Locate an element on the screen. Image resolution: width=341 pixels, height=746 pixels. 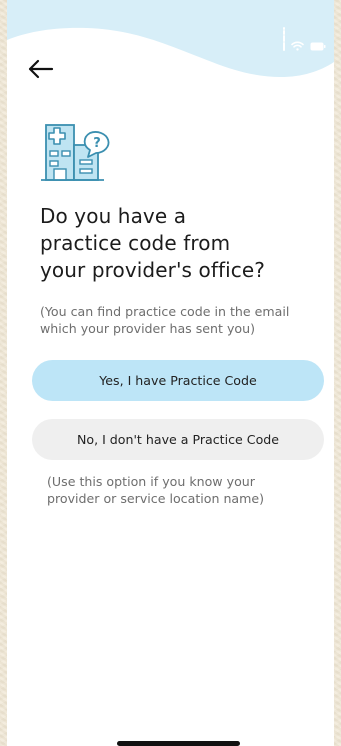
wifi-icon is located at coordinates (297, 46).